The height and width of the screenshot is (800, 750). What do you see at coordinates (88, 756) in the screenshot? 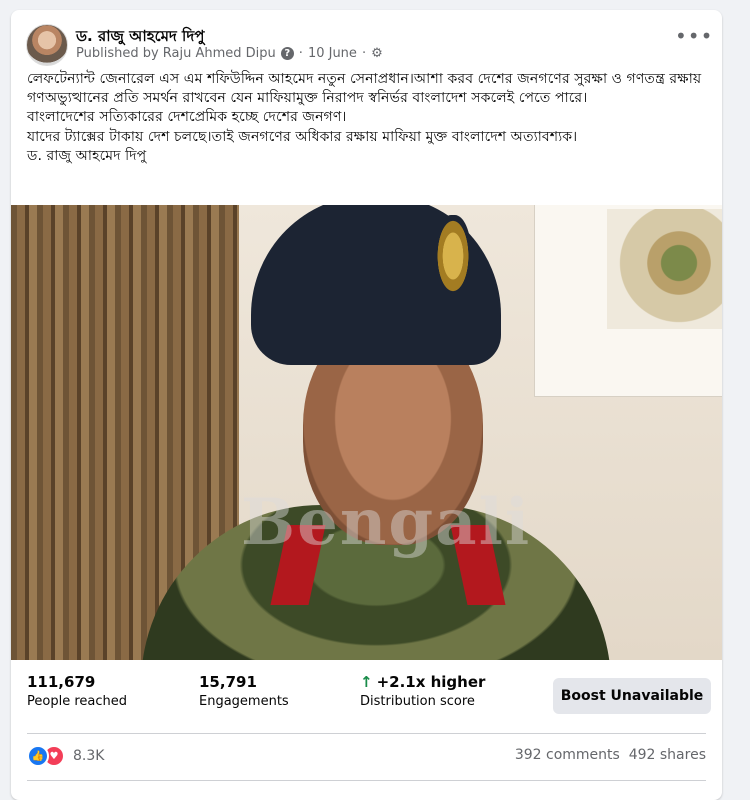
I see `reaction-count: 8.3K` at bounding box center [88, 756].